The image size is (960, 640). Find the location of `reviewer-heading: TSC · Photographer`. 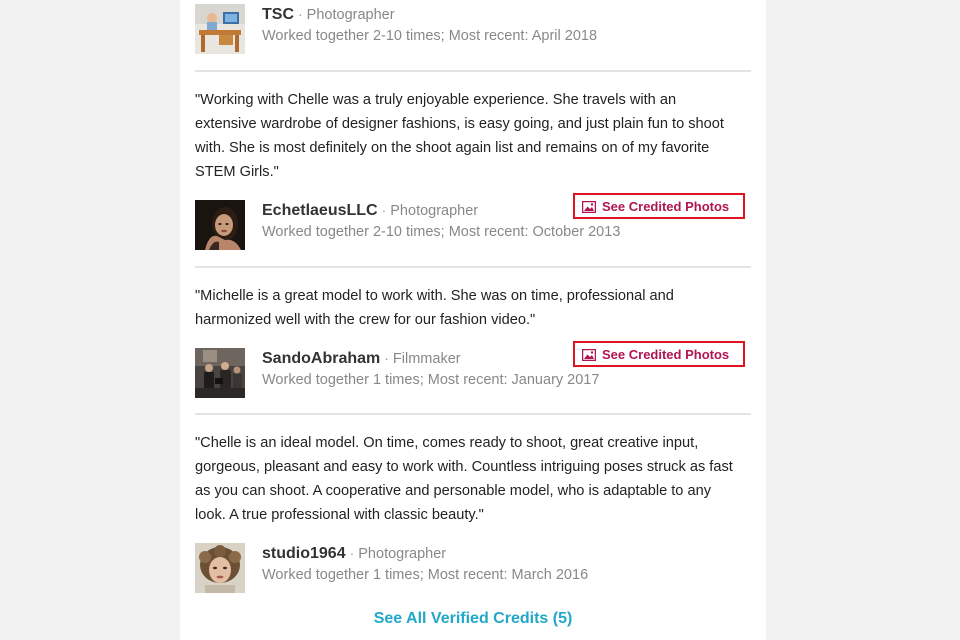

reviewer-heading: TSC · Photographer is located at coordinates (328, 14).